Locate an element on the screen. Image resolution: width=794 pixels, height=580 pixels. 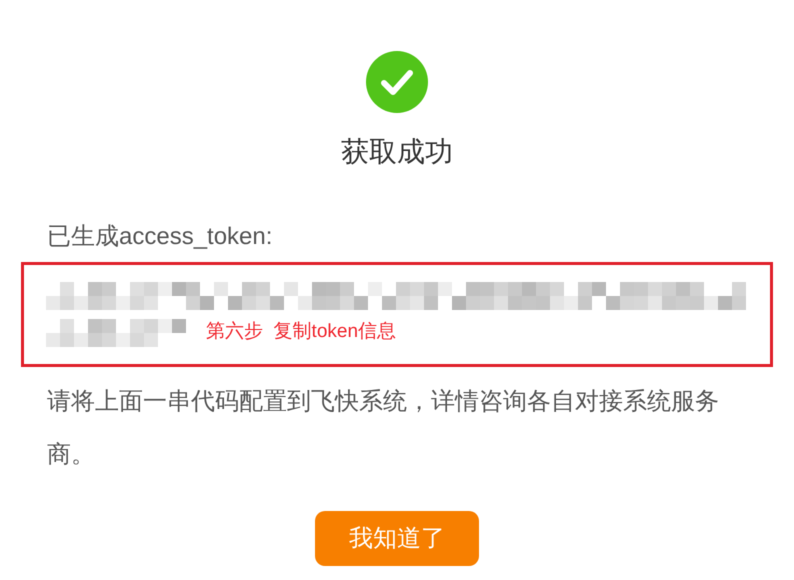
instruction-text: 请将上面一串代码配置到飞快系统，详情咨询各自对接系统服务商。 is located at coordinates (383, 428).